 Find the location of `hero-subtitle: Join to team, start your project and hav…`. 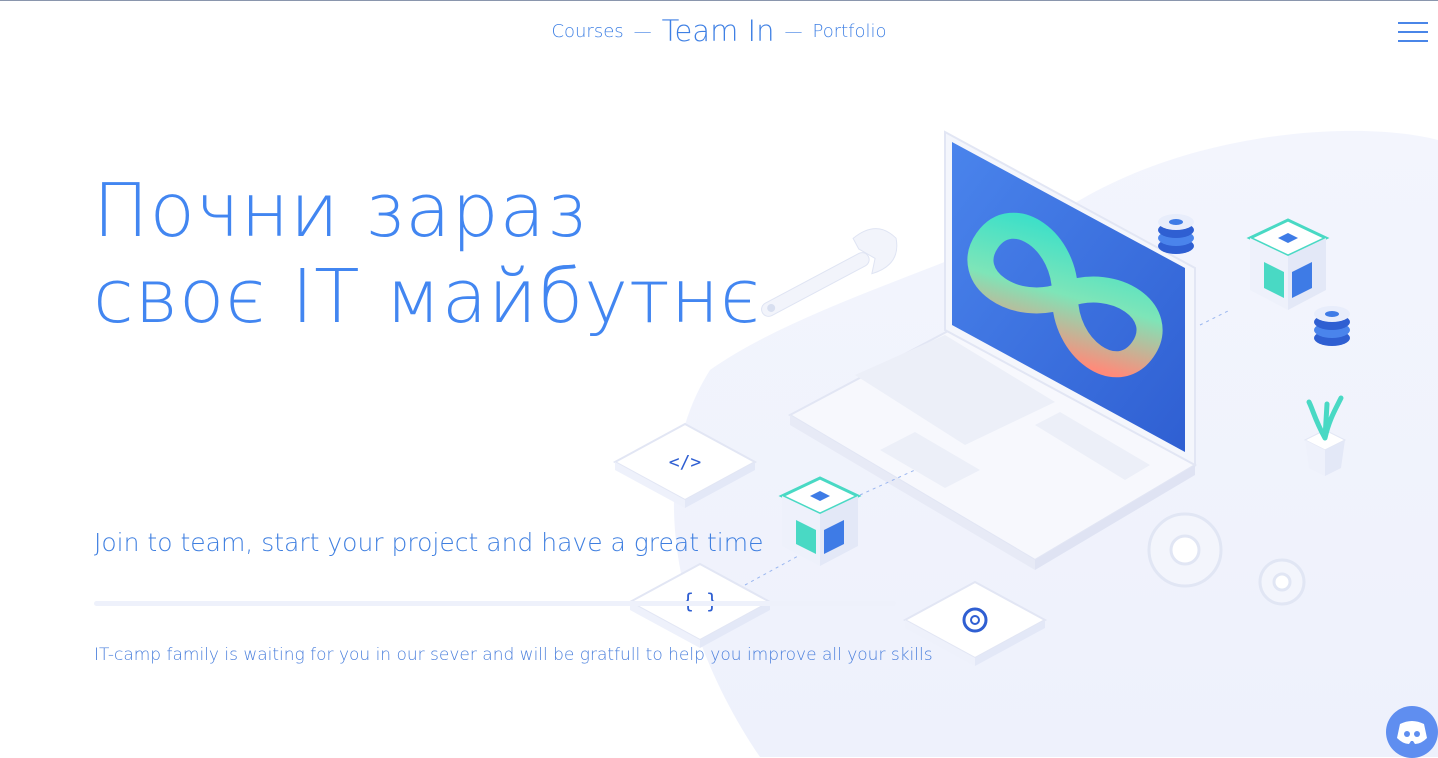

hero-subtitle: Join to team, start your project and hav… is located at coordinates (429, 542).